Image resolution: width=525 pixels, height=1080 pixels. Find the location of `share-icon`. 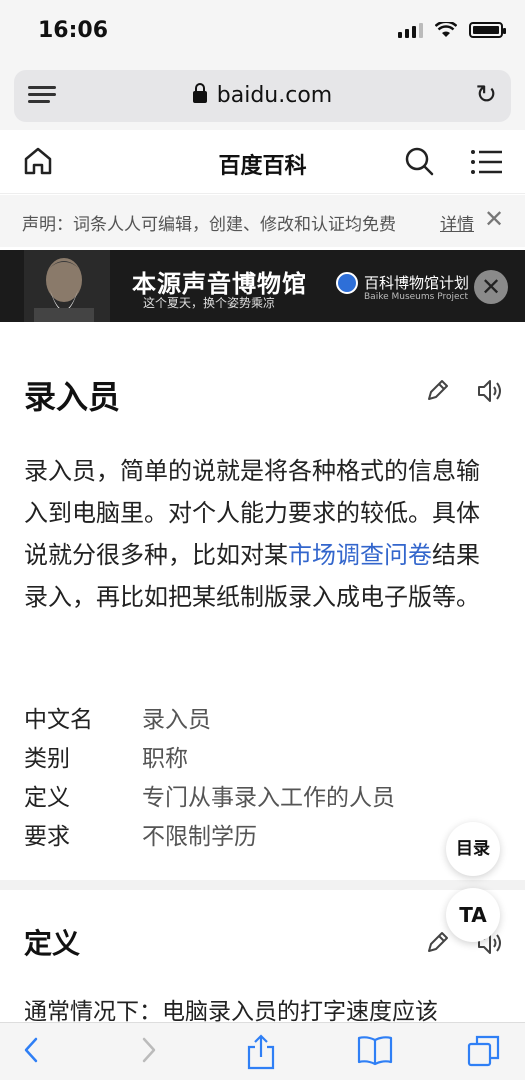

share-icon is located at coordinates (261, 1052).